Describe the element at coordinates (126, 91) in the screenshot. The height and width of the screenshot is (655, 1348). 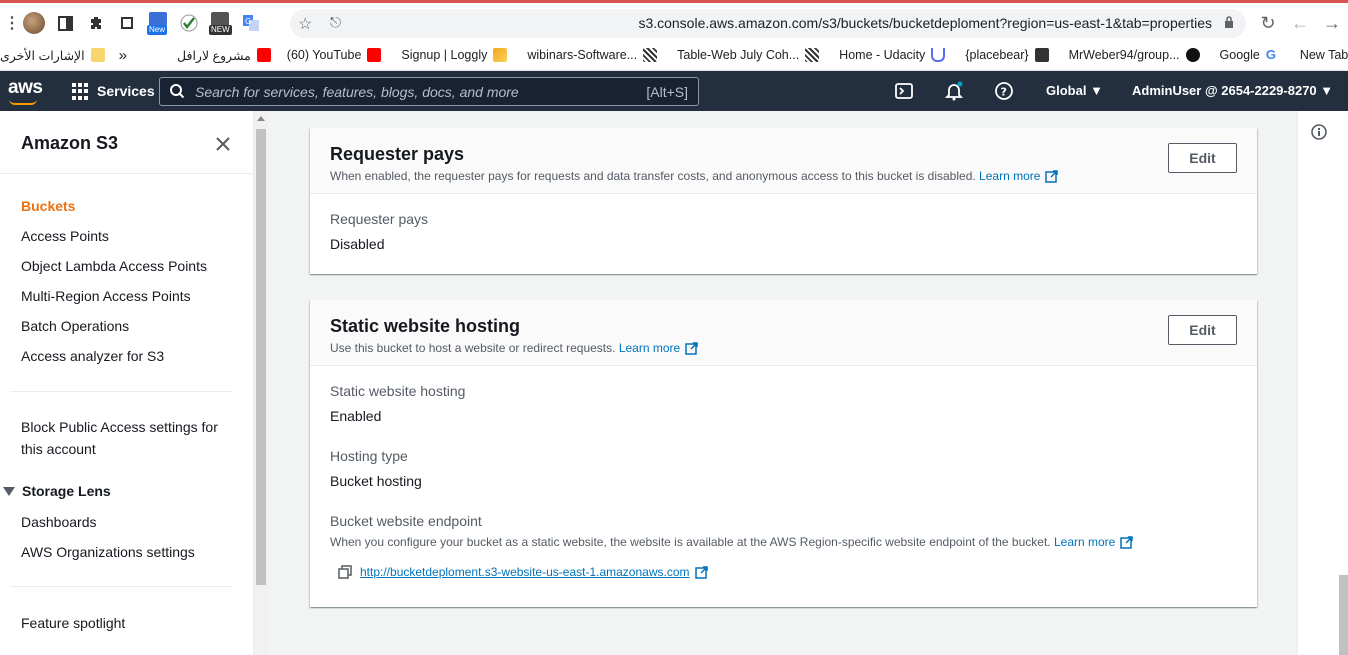
I see `services-menu: Services` at that location.